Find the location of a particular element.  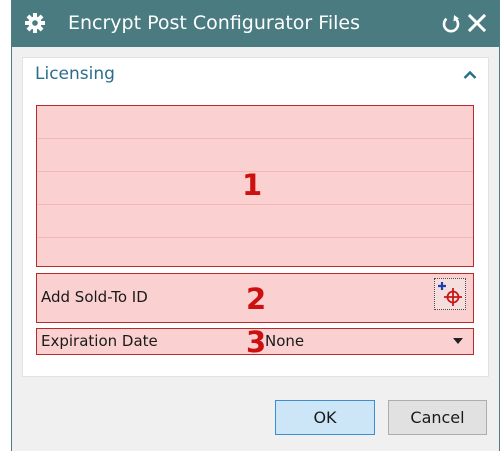

title-bar: Encrypt Post Configurator Files is located at coordinates (255, 23).